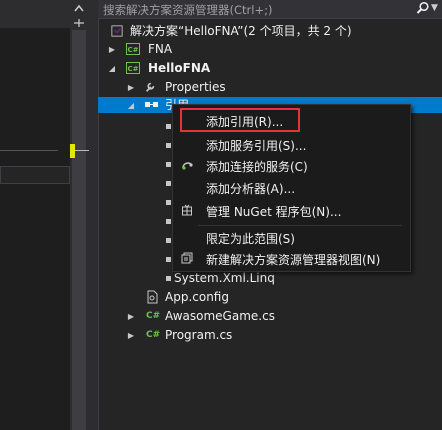 Image resolution: width=442 pixels, height=430 pixels. I want to click on menu-item-add-connected-service: 添加连接的服务(C), so click(291, 165).